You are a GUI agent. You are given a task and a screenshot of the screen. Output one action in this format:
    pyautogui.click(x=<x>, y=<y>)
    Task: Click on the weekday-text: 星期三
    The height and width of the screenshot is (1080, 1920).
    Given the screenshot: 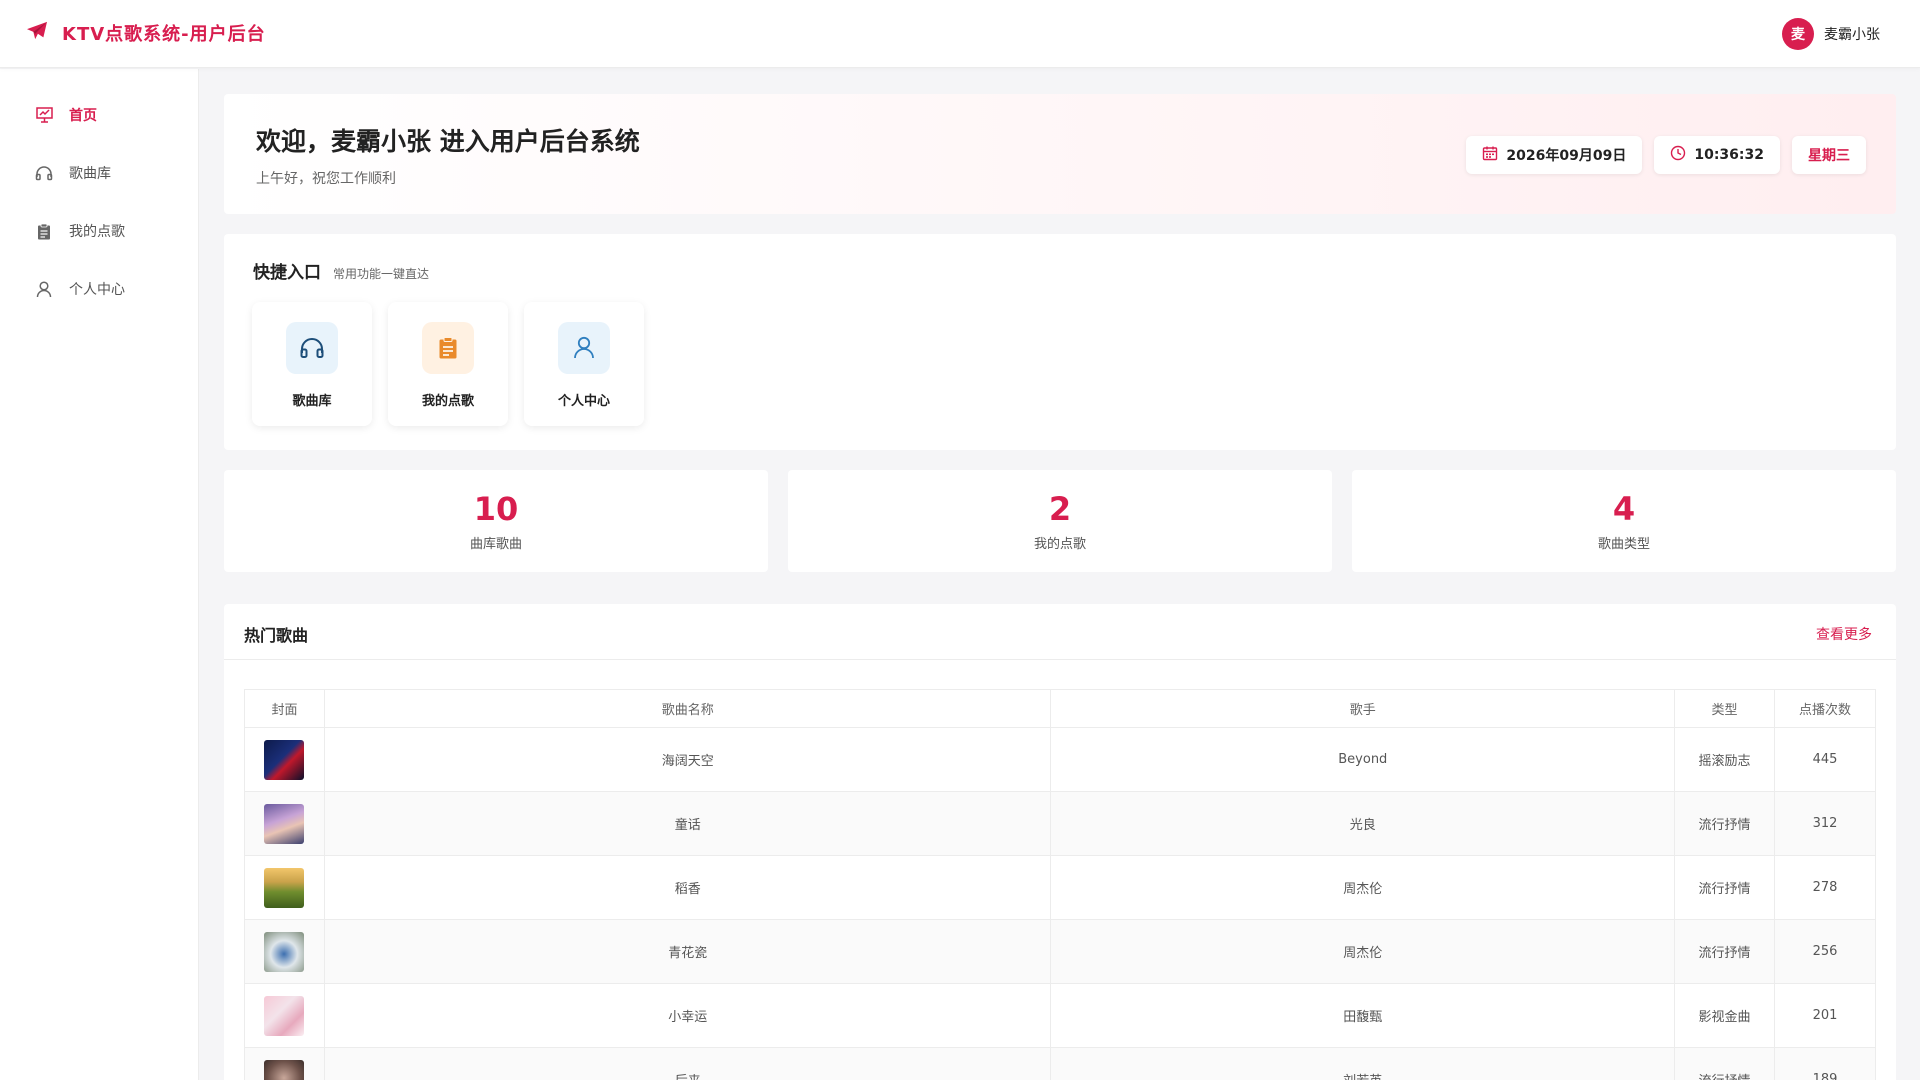 What is the action you would take?
    pyautogui.click(x=1829, y=156)
    